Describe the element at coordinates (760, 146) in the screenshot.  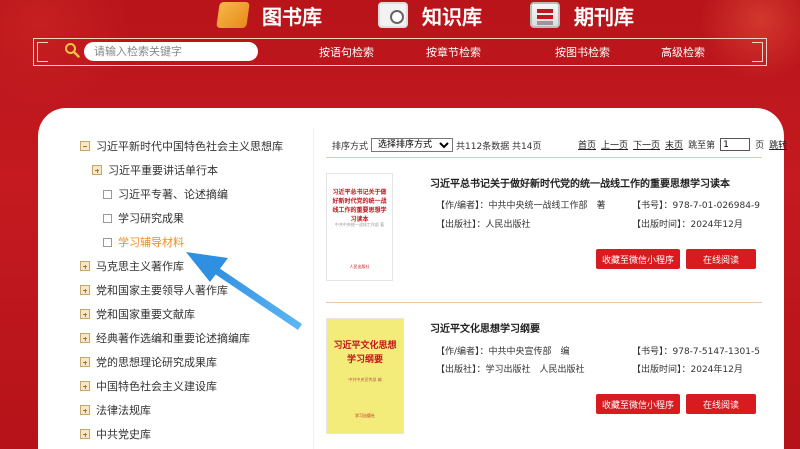
I see `page-unit: 页` at that location.